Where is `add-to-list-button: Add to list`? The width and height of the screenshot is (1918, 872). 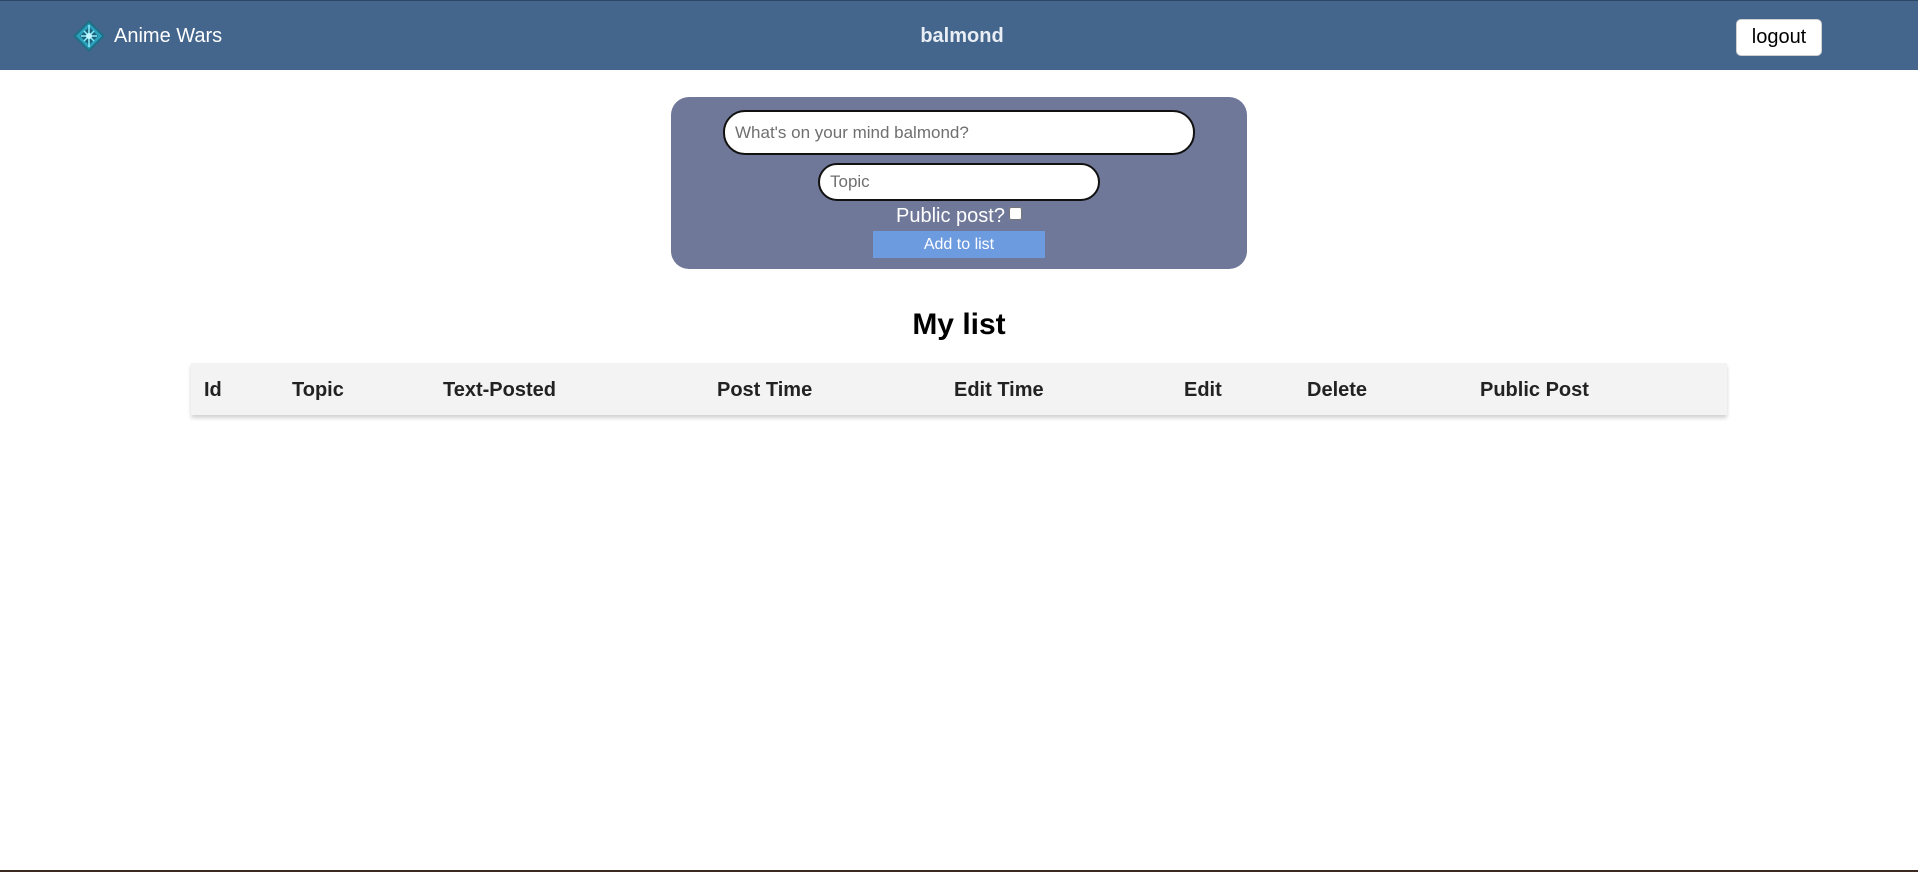
add-to-list-button: Add to list is located at coordinates (959, 244).